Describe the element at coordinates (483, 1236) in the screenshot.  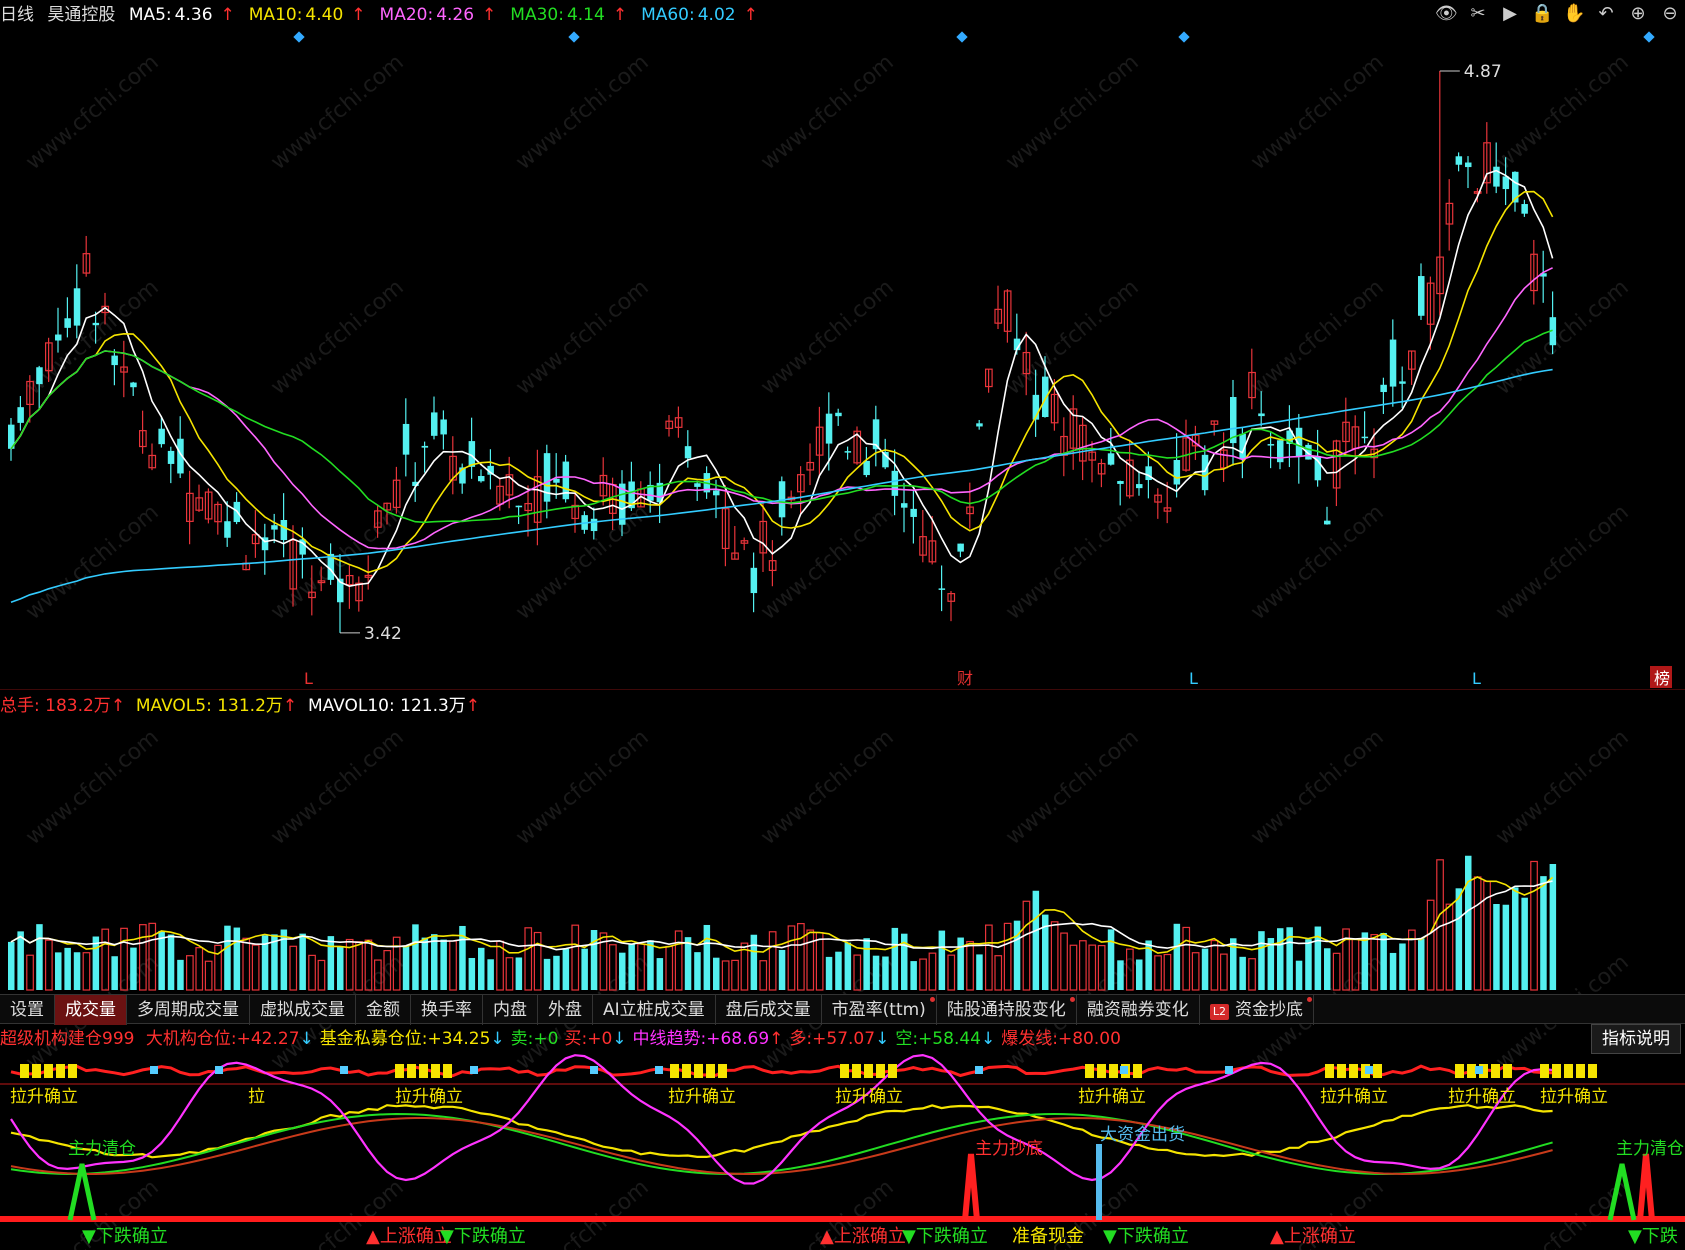
I see `trend-signal-label: ▼下跌确立` at that location.